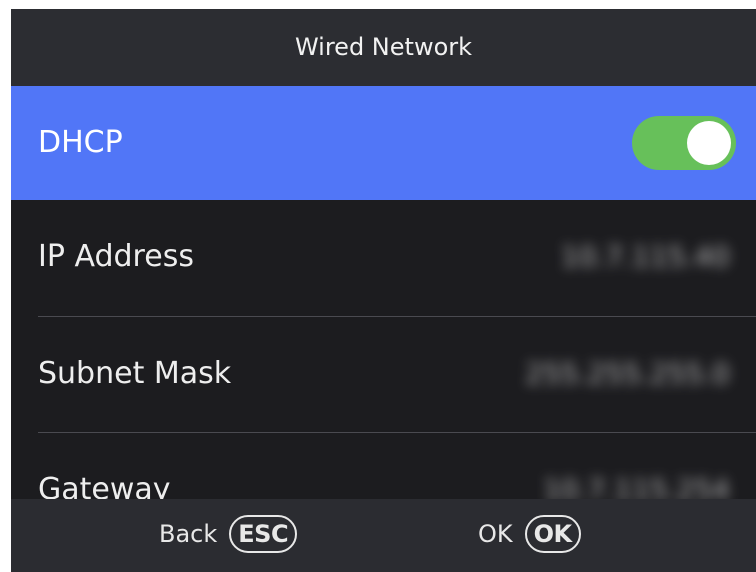 The width and height of the screenshot is (756, 572). Describe the element at coordinates (495, 534) in the screenshot. I see `ok-label: OK` at that location.